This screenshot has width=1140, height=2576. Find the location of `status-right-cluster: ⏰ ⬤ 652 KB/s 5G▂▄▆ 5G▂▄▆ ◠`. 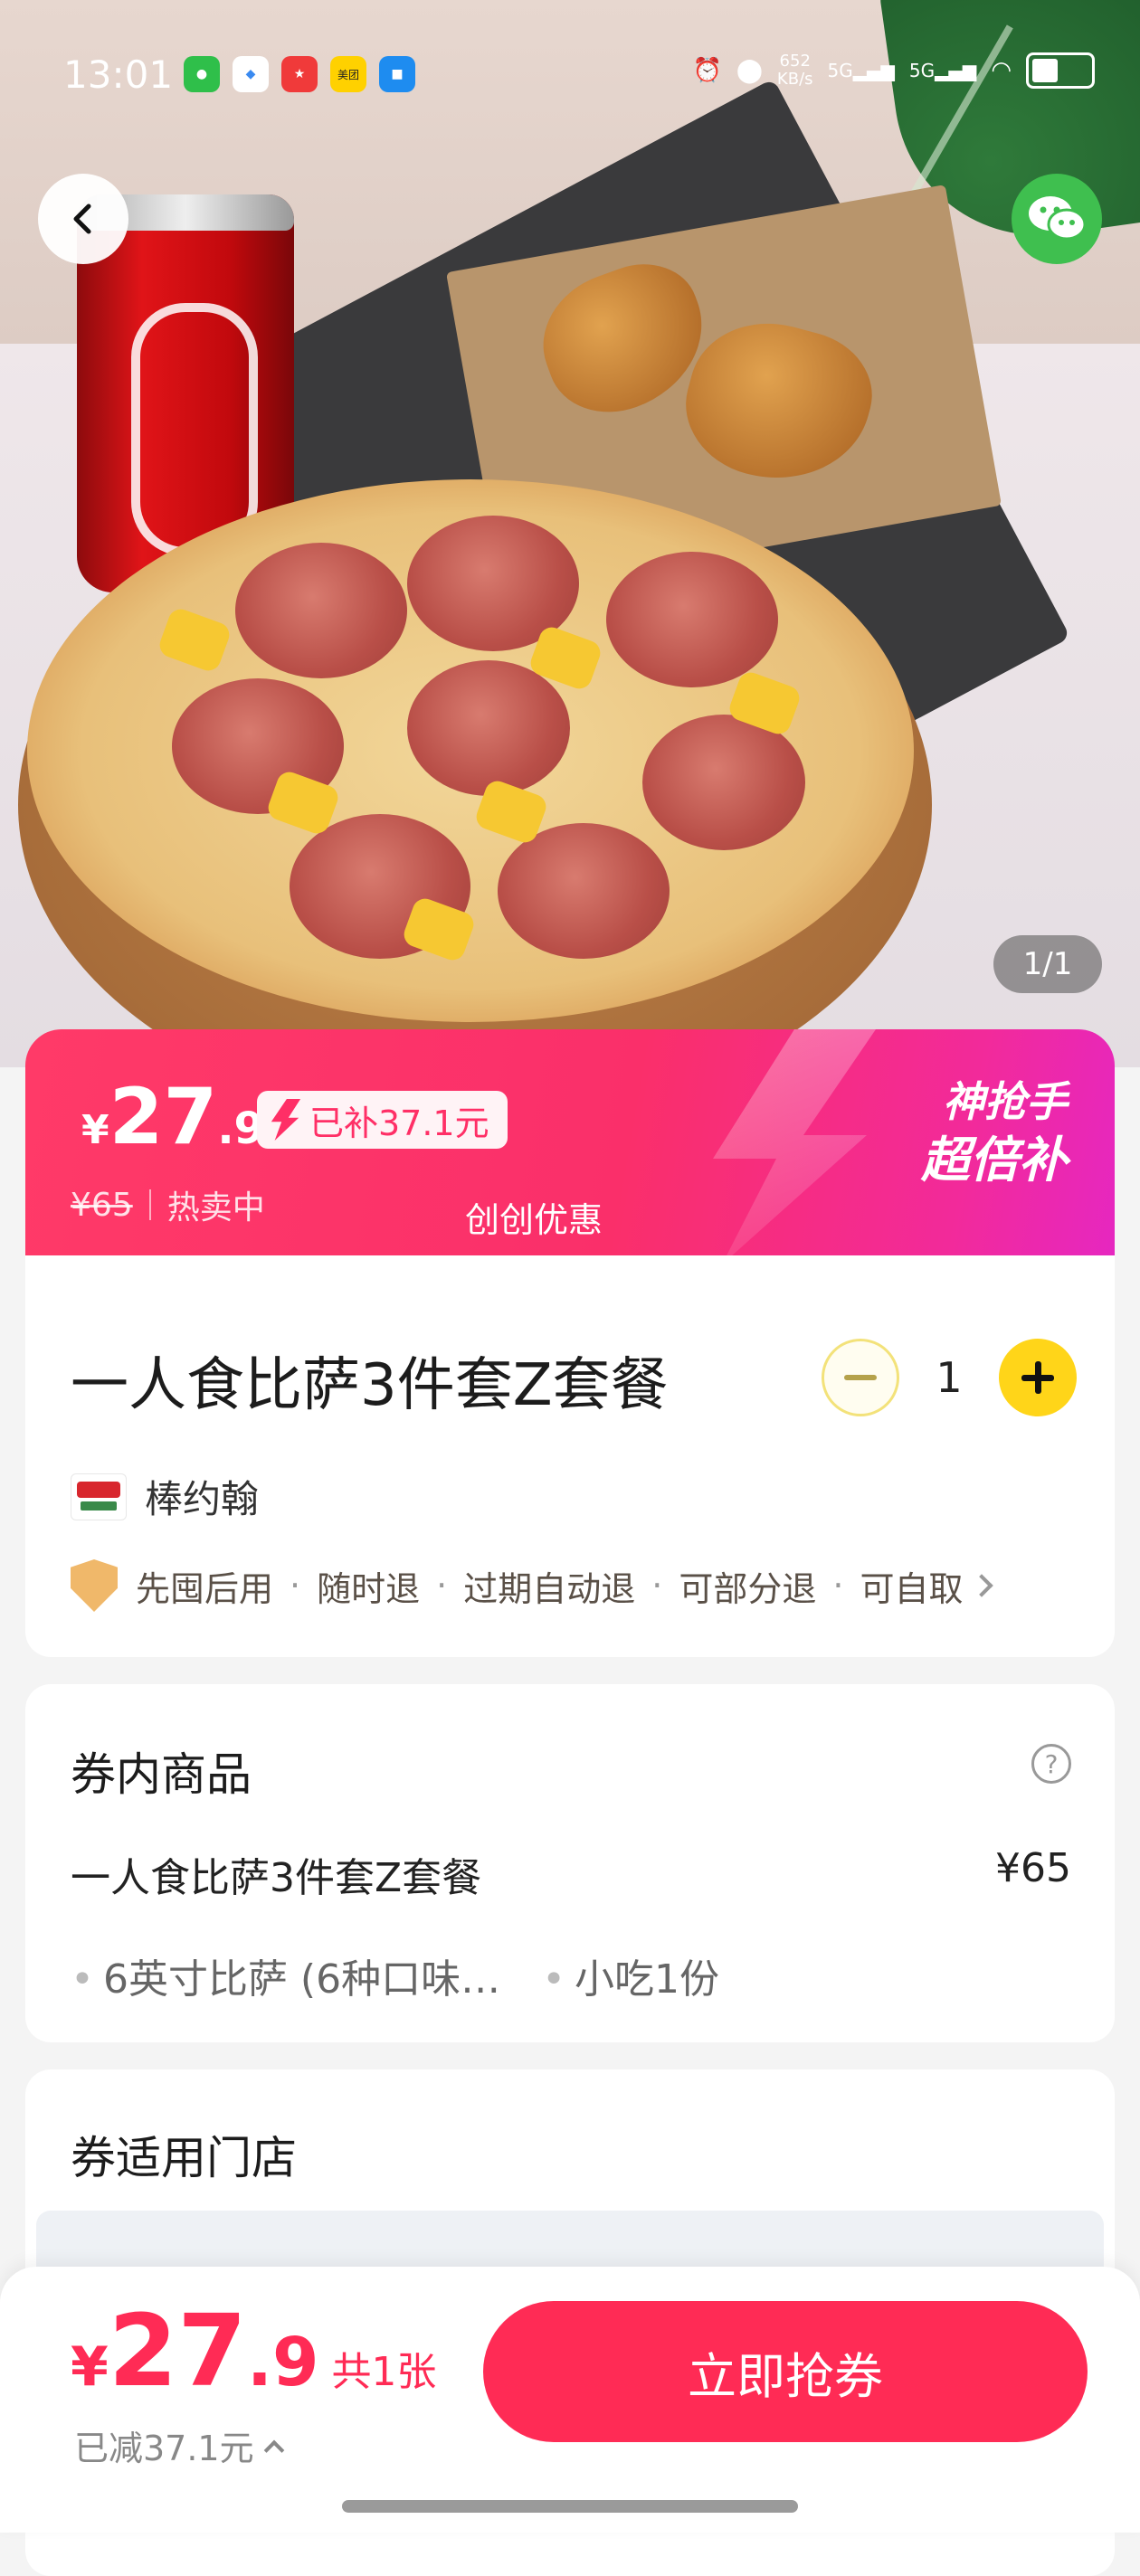

status-right-cluster: ⏰ ⬤ 652 KB/s 5G▂▄▆ 5G▂▄▆ ◠ is located at coordinates (894, 70).